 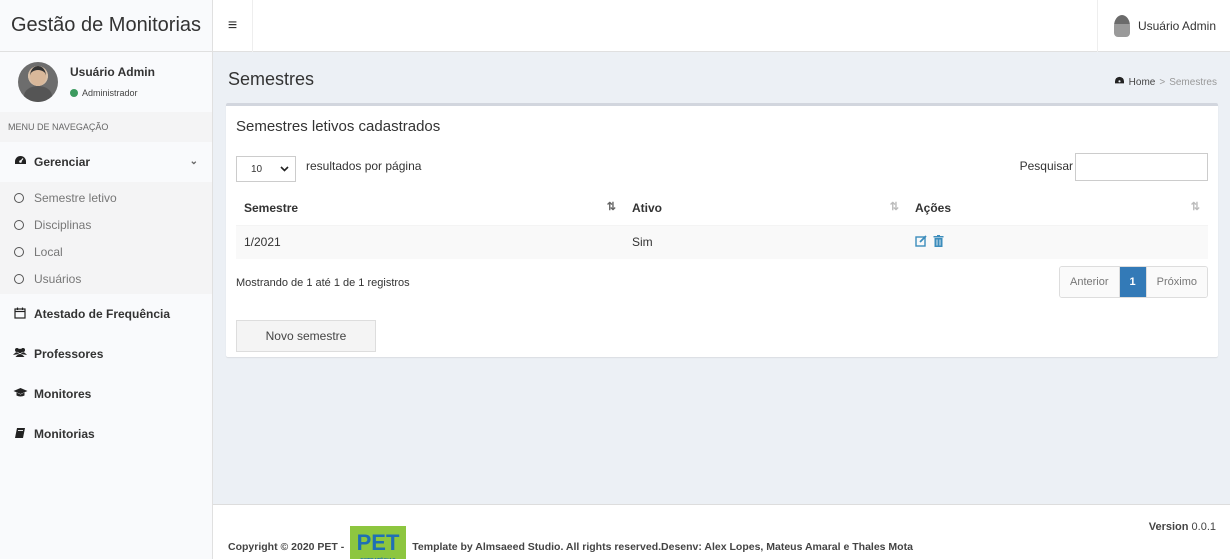 I want to click on sidebar-item-label: Atestado de Frequência, so click(x=102, y=314).